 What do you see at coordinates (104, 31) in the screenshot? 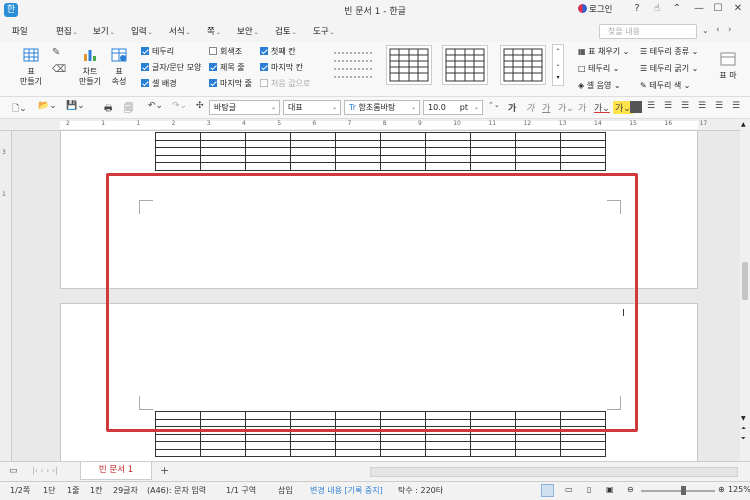
I see `menu-view: 보기⌄` at bounding box center [104, 31].